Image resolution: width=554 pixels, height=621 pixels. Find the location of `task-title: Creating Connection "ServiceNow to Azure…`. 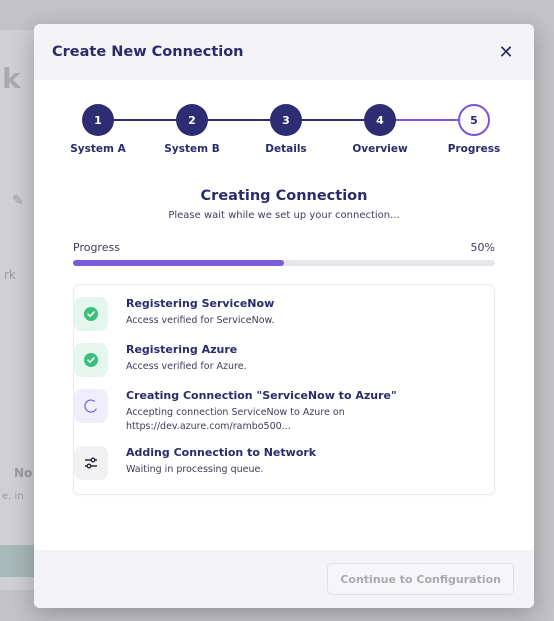

task-title: Creating Connection "ServiceNow to Azure… is located at coordinates (261, 395).